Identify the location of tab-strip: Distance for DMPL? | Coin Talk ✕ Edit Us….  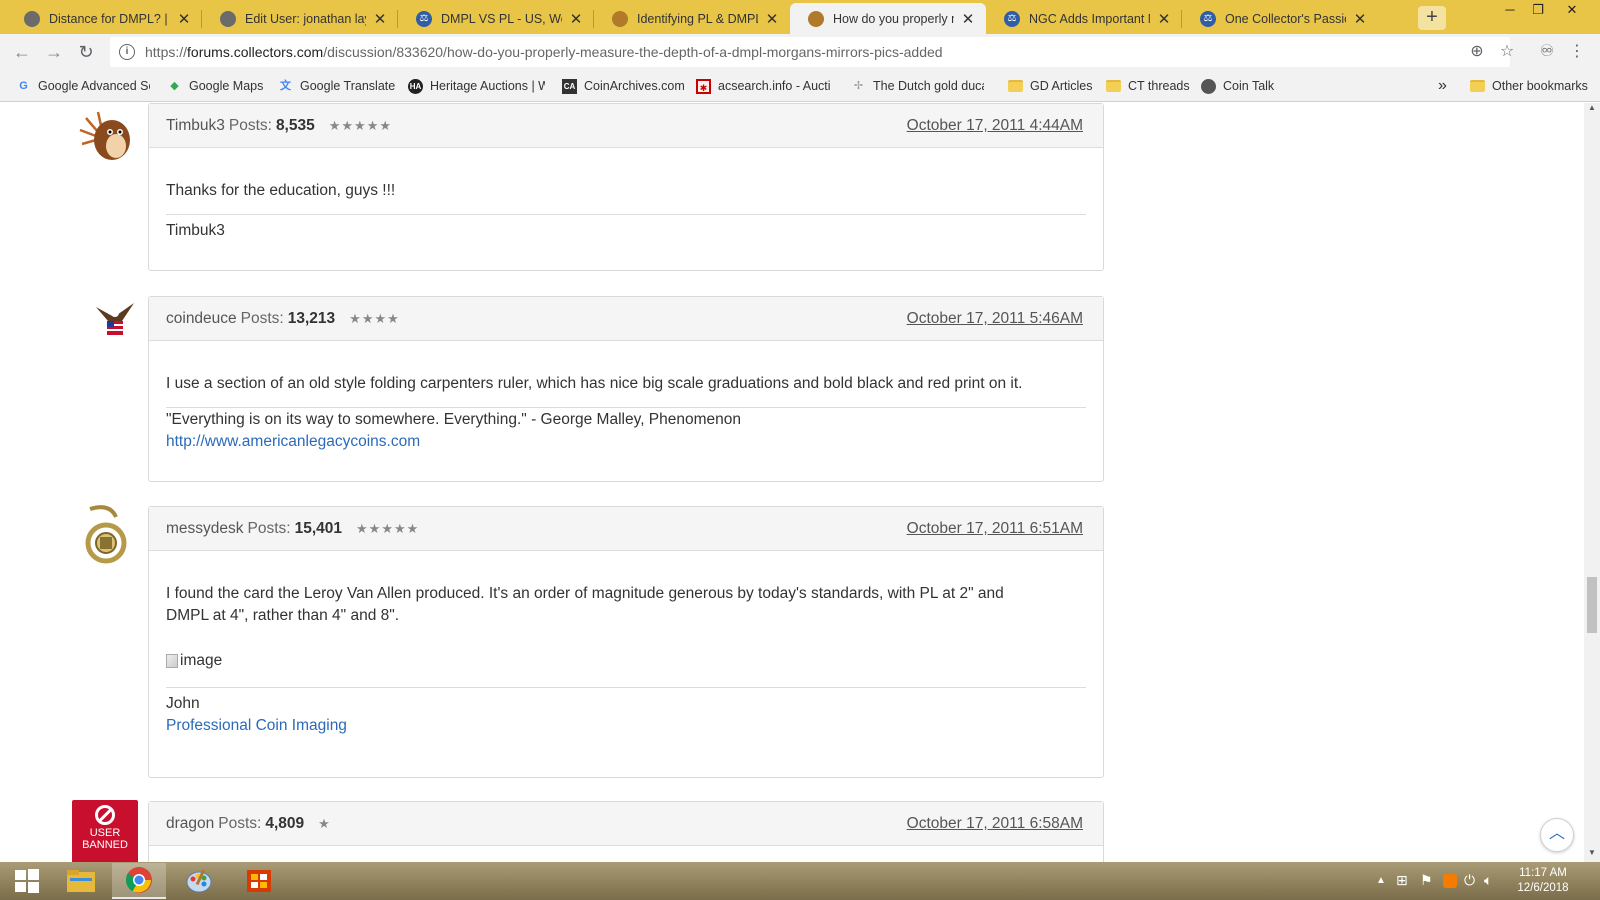
(800, 17).